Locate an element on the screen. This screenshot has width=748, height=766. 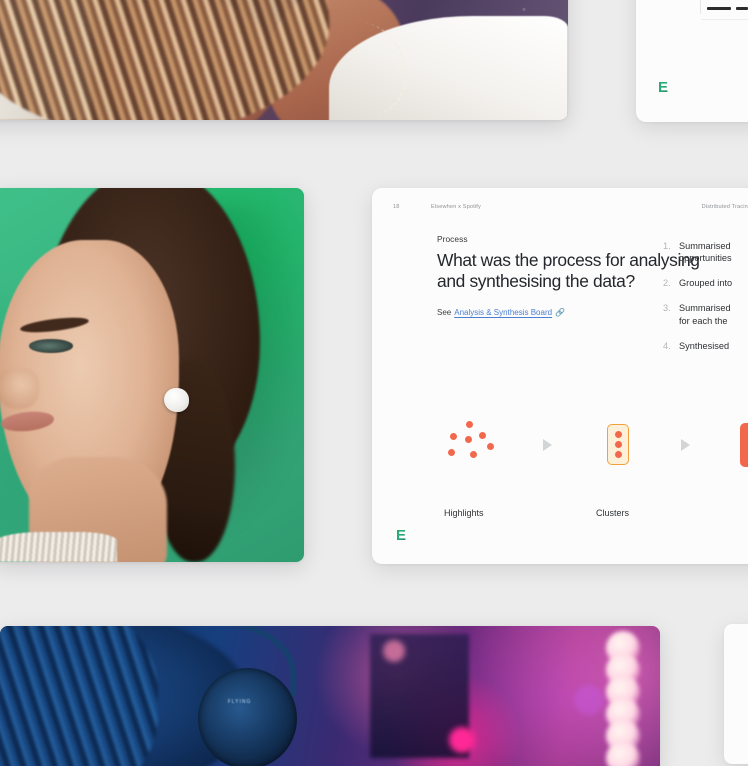
bokeh-dot-violet is located at coordinates (589, 699).